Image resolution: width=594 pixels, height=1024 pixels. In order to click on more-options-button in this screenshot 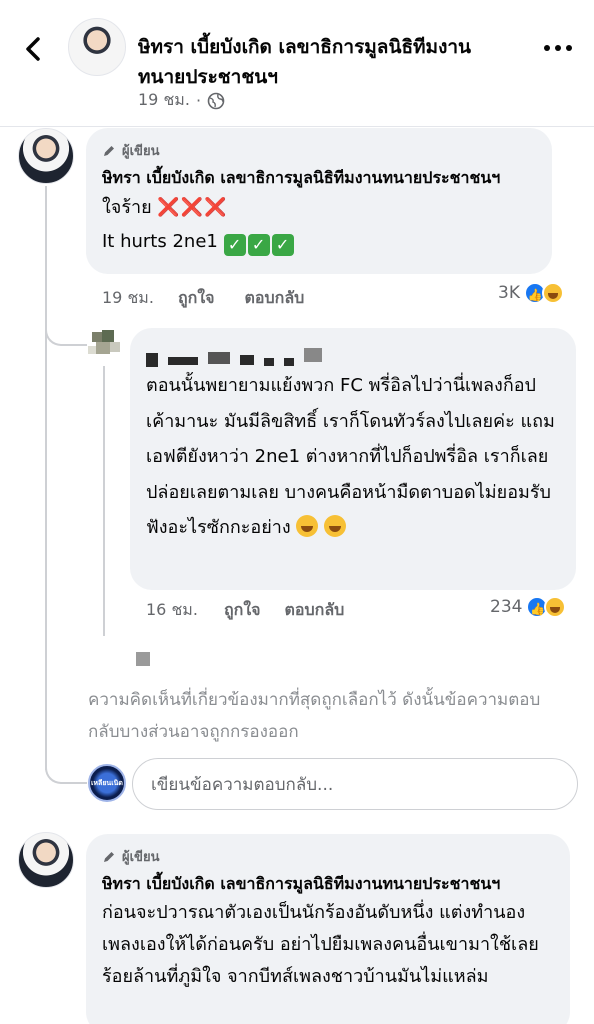, I will do `click(558, 48)`.